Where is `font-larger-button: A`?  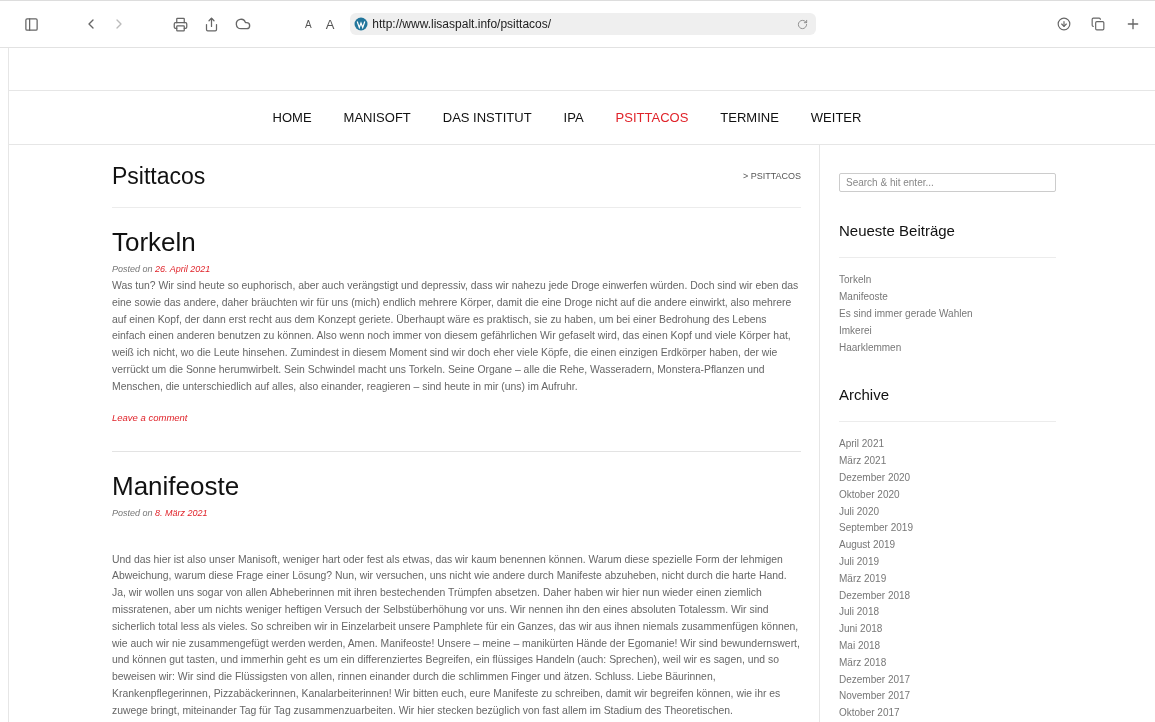
font-larger-button: A is located at coordinates (330, 24).